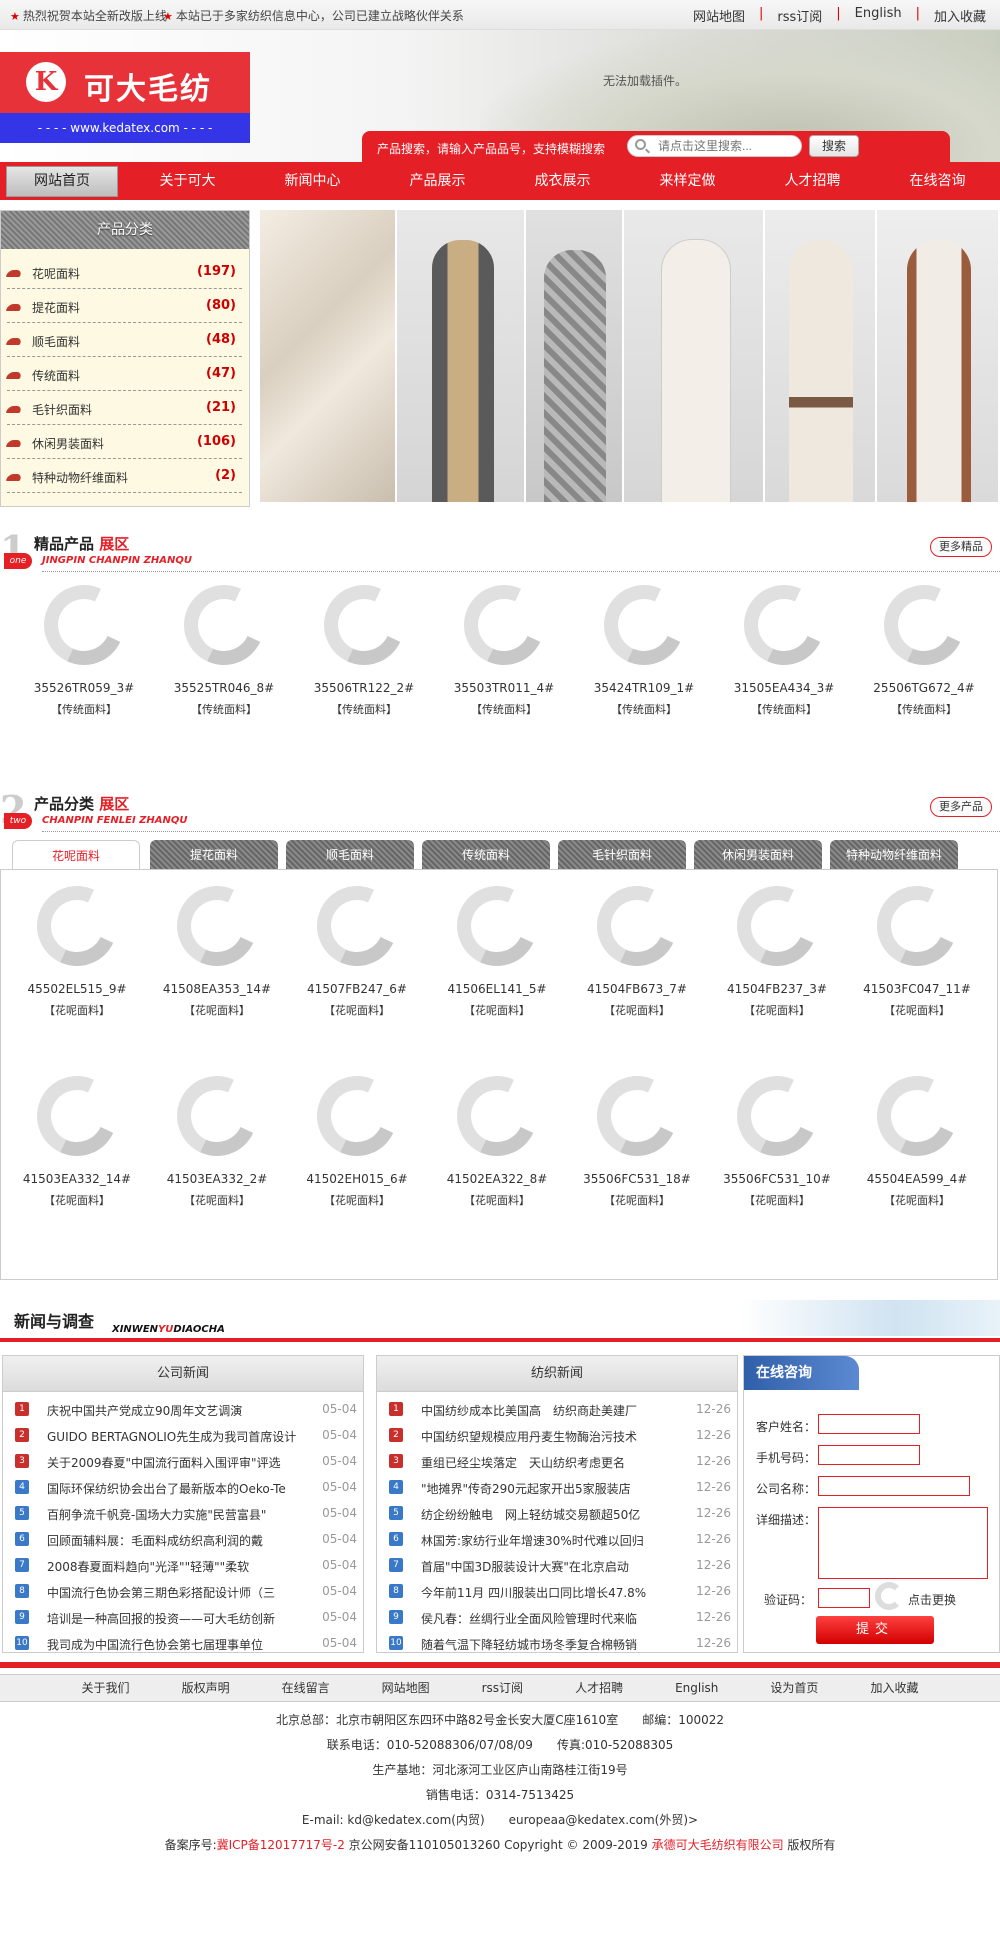  I want to click on product-card: 41503EA332_14# 【花呢面料】, so click(77, 1136).